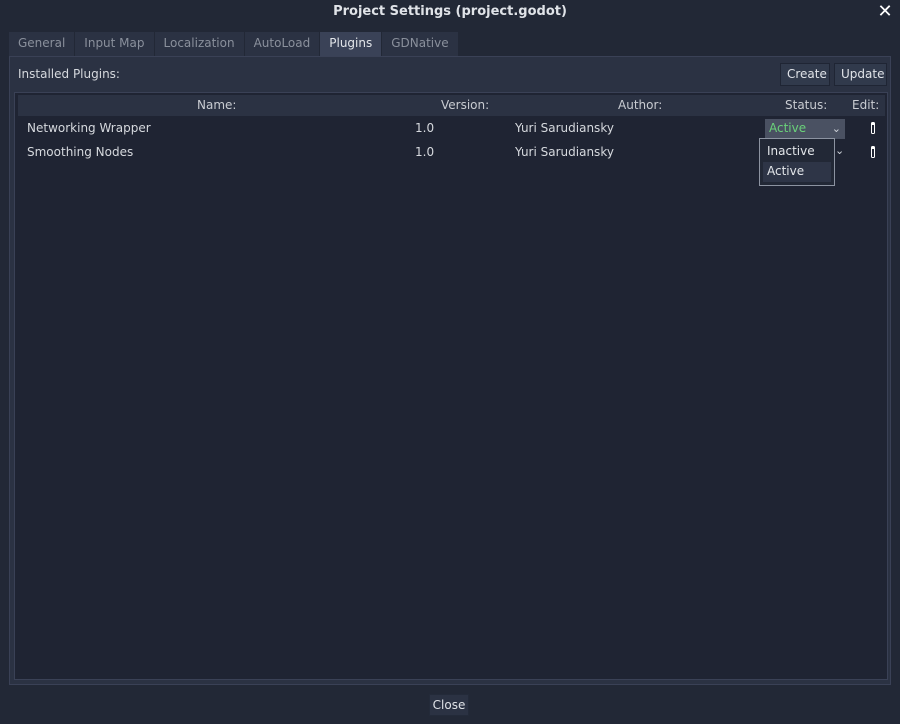 The image size is (900, 724). What do you see at coordinates (465, 105) in the screenshot?
I see `column-header-version: Version:` at bounding box center [465, 105].